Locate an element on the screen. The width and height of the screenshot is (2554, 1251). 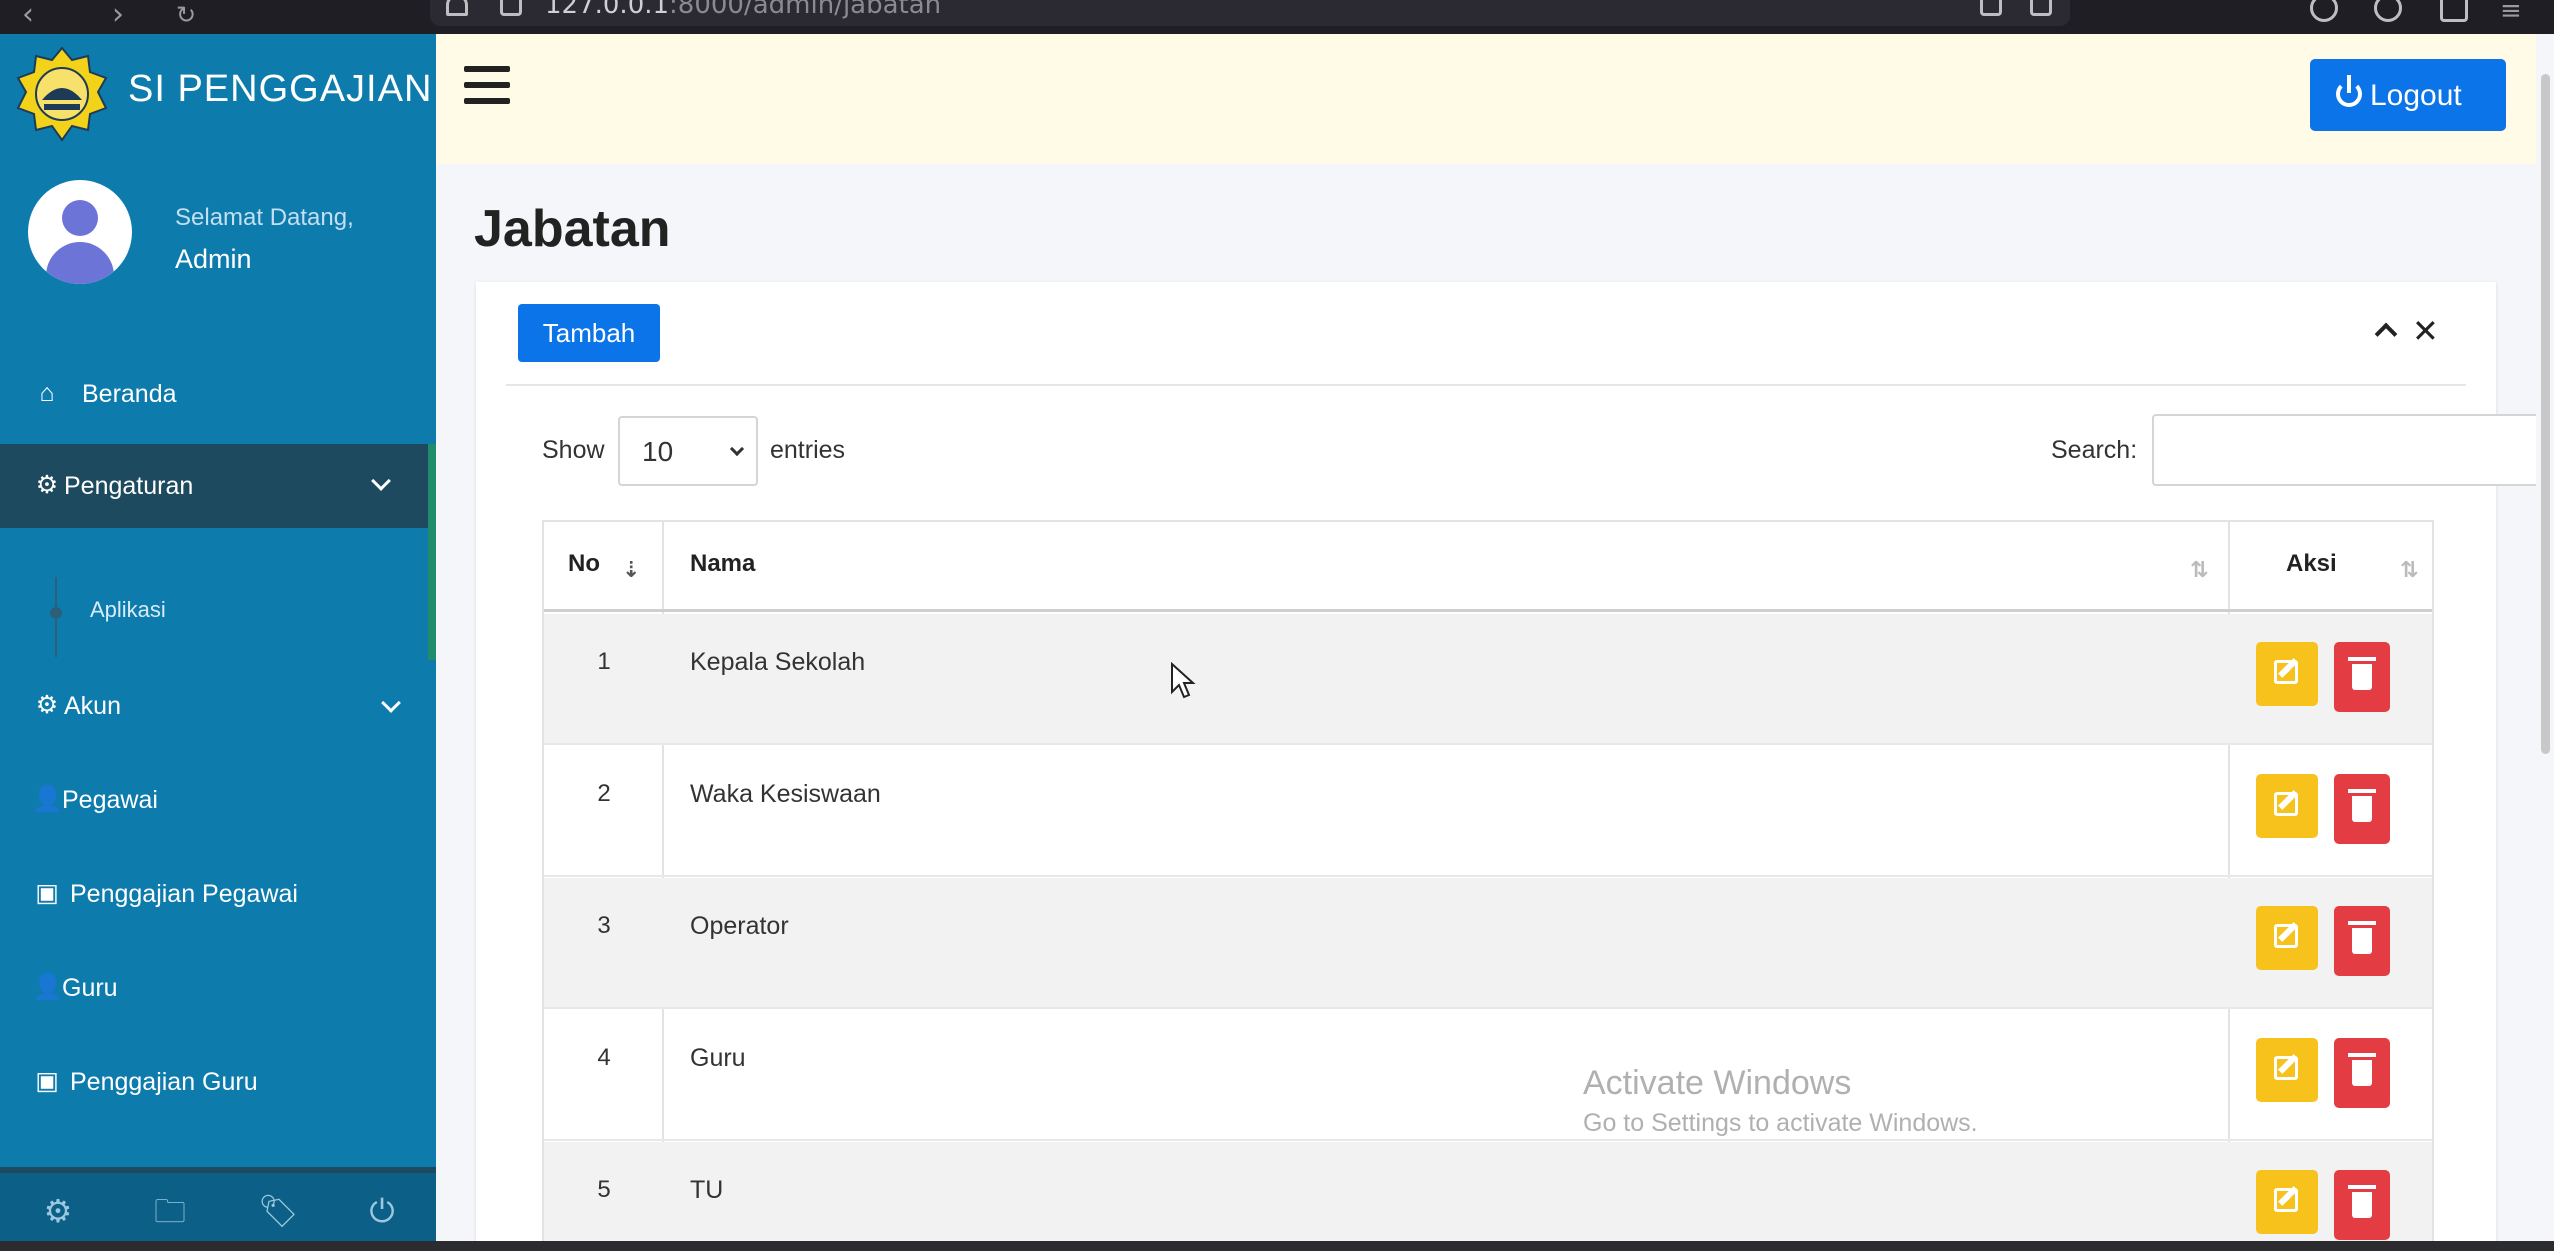
chevron-up-icon is located at coordinates (2386, 334).